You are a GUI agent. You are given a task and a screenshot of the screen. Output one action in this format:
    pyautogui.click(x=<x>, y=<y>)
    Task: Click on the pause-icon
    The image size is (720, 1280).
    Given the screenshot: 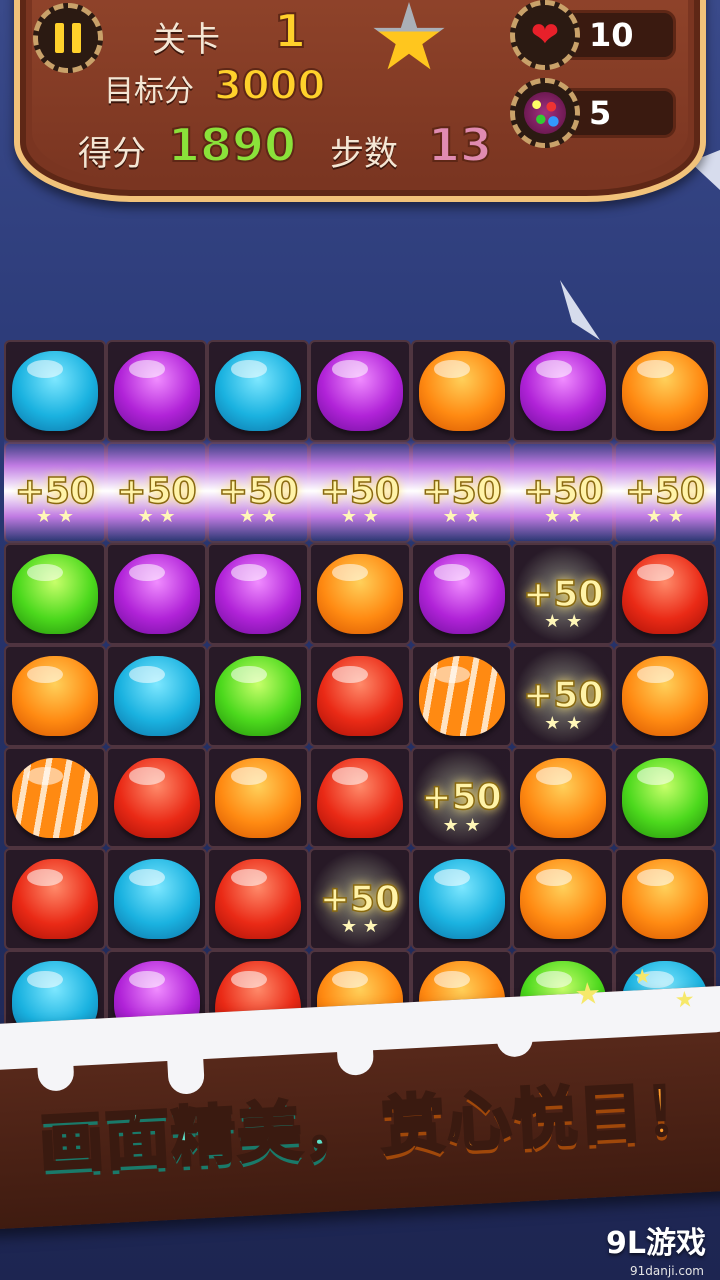 What is the action you would take?
    pyautogui.click(x=59, y=38)
    